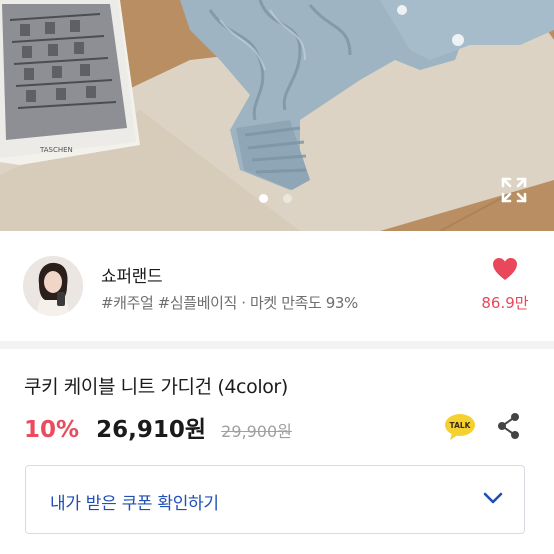 Image resolution: width=554 pixels, height=554 pixels. Describe the element at coordinates (505, 303) in the screenshot. I see `like-count: 86.9만` at that location.